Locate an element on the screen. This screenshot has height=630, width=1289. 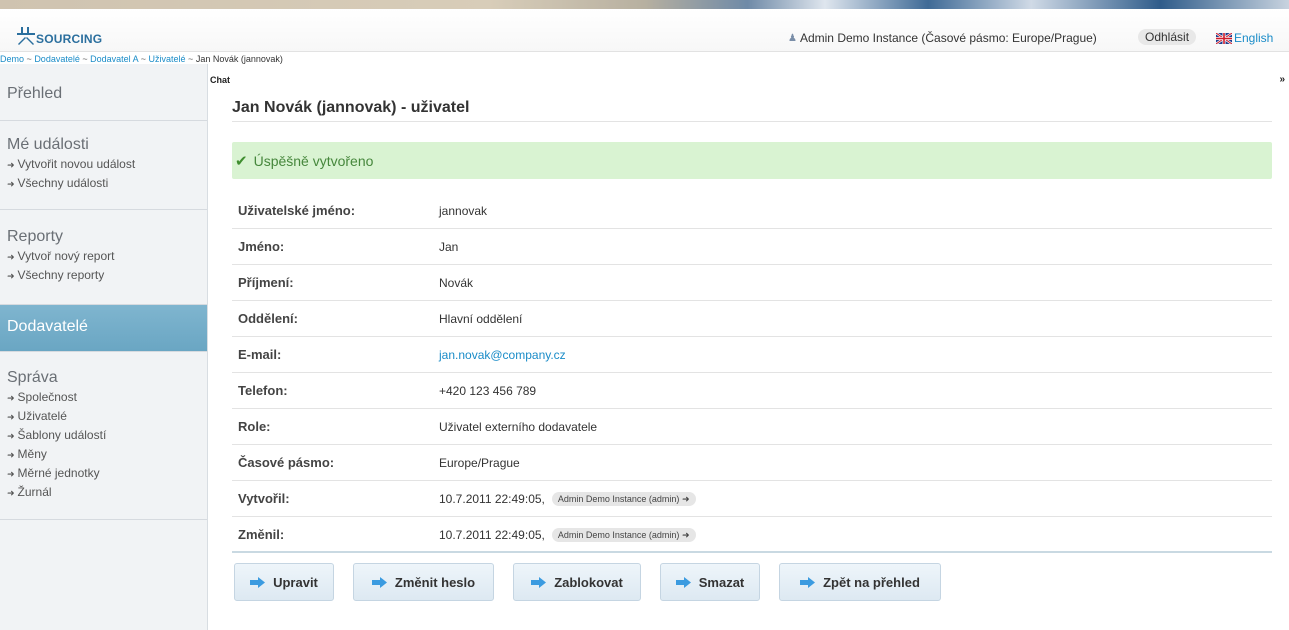
breadcrumb-link-supplier-a: Dodavatel A is located at coordinates (114, 59).